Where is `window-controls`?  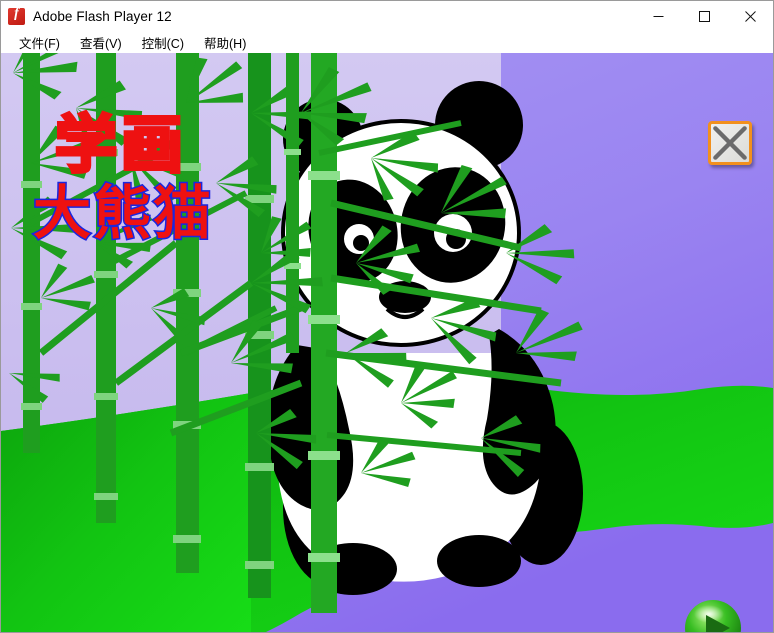
window-controls is located at coordinates (704, 16).